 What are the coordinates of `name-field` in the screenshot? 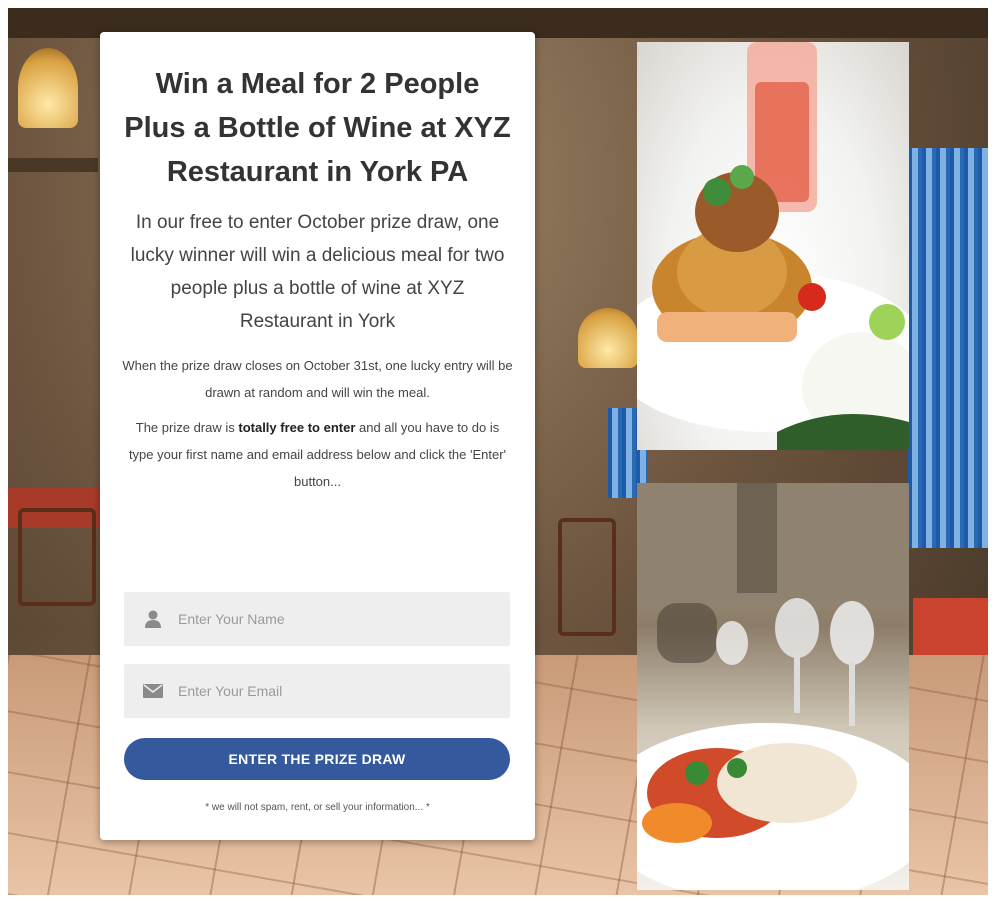 It's located at (317, 619).